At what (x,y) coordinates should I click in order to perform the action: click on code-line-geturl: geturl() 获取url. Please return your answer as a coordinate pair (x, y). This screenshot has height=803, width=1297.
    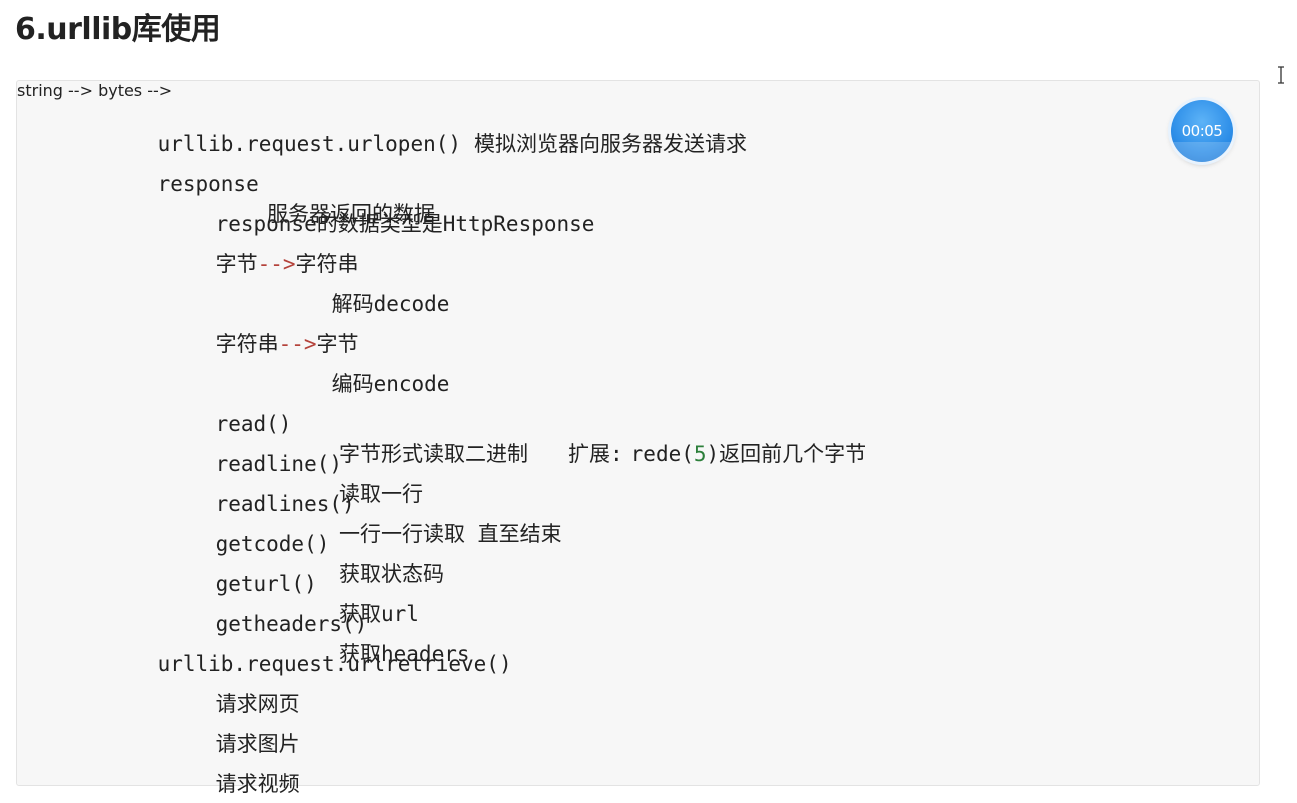
    Looking at the image, I should click on (465, 582).